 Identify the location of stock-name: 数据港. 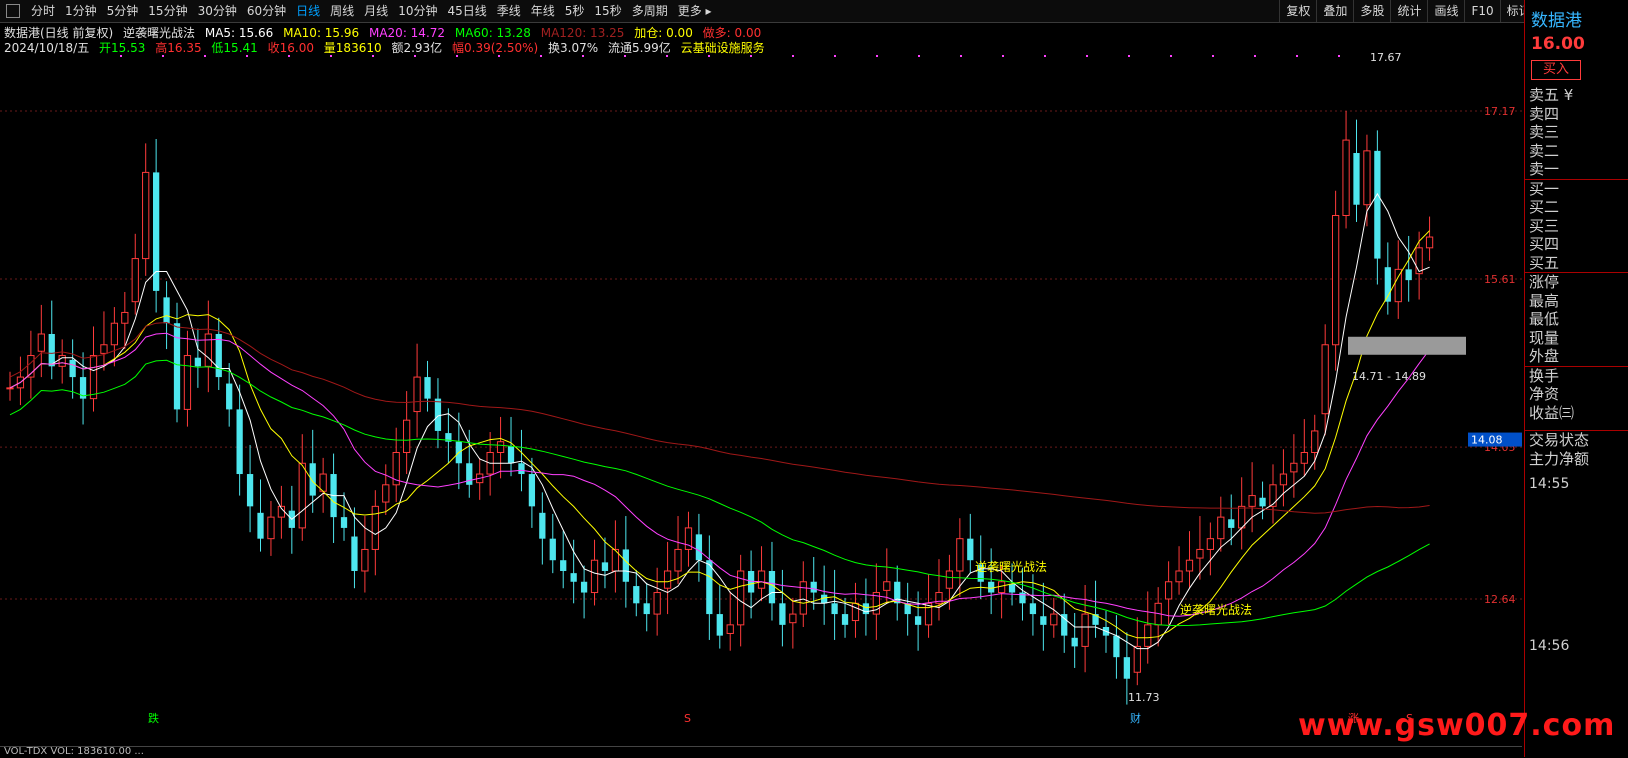
(1556, 21).